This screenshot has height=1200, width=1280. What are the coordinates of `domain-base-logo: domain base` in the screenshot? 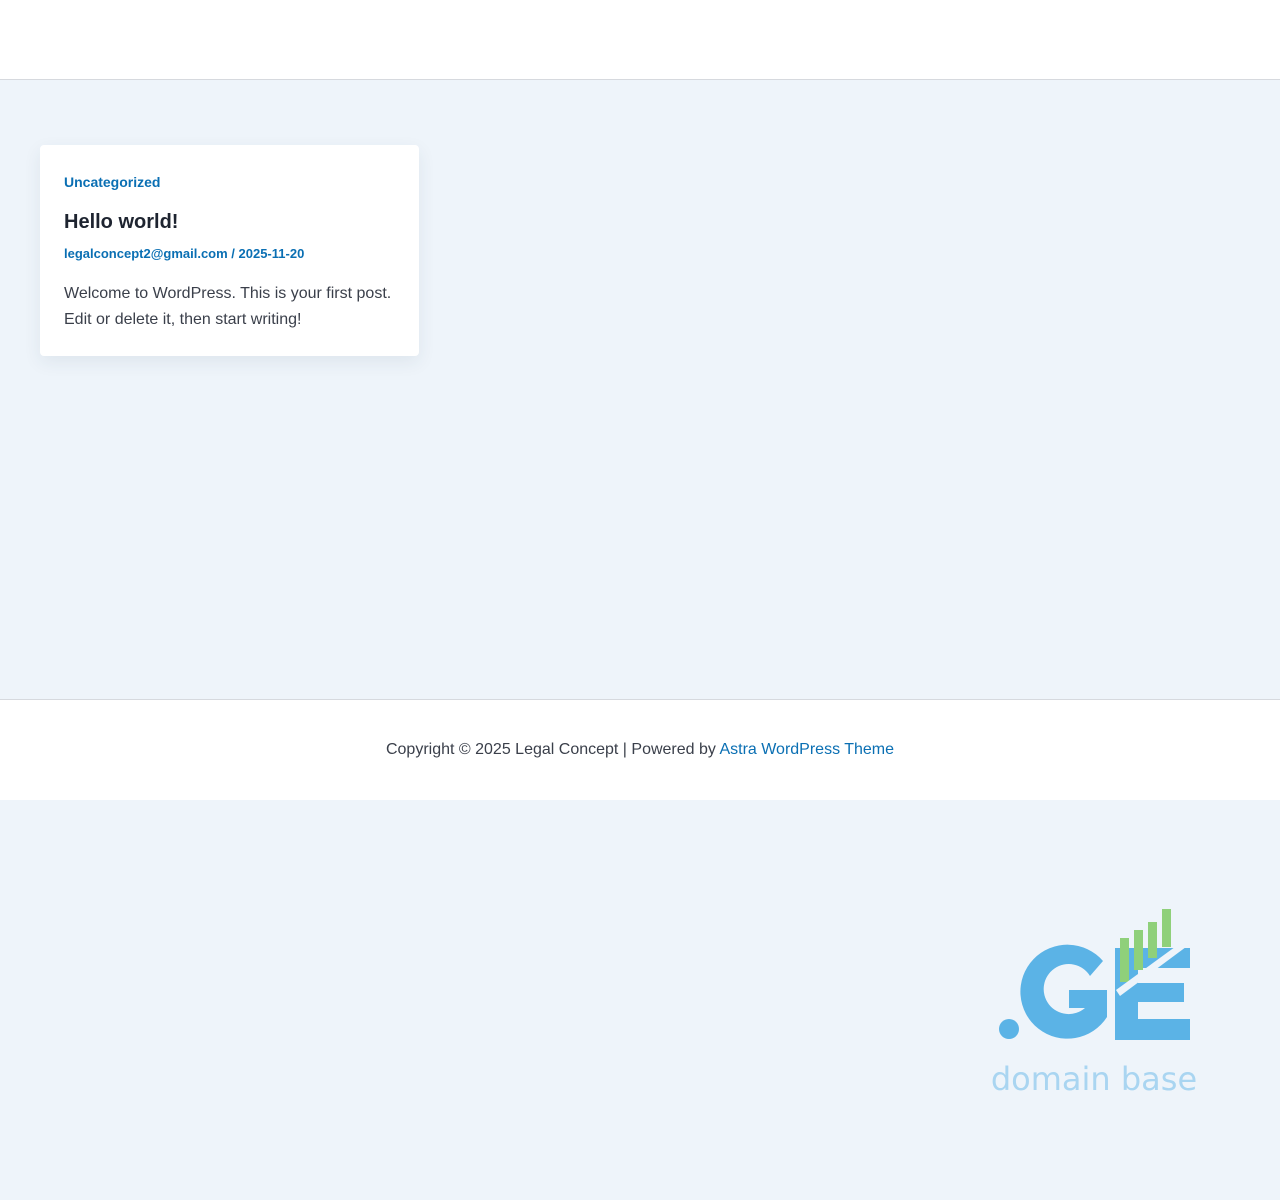 It's located at (1094, 1003).